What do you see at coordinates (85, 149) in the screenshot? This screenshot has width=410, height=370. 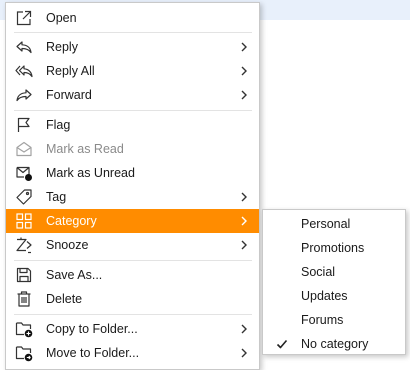 I see `menu-item-label: Mark as Read` at bounding box center [85, 149].